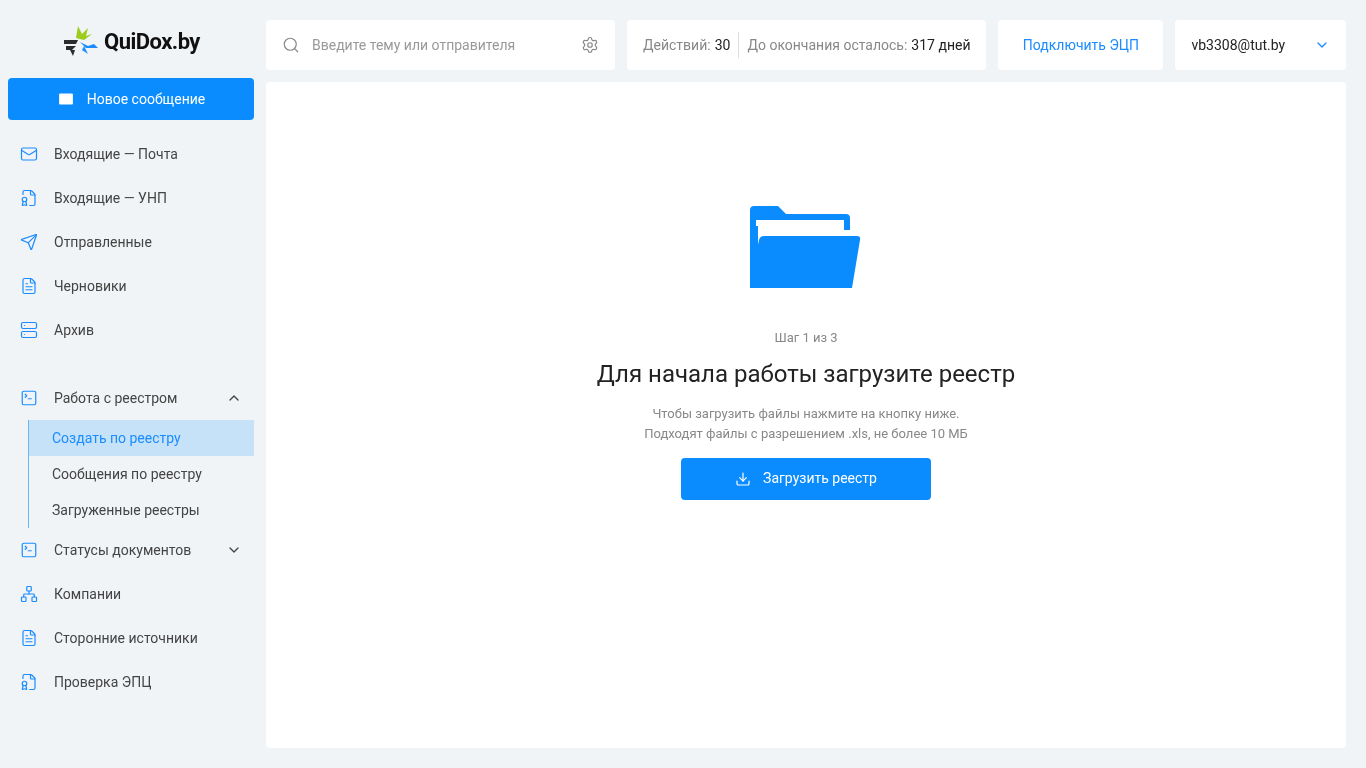 Image resolution: width=1366 pixels, height=768 pixels. I want to click on nav-group: Статусы документов, so click(131, 550).